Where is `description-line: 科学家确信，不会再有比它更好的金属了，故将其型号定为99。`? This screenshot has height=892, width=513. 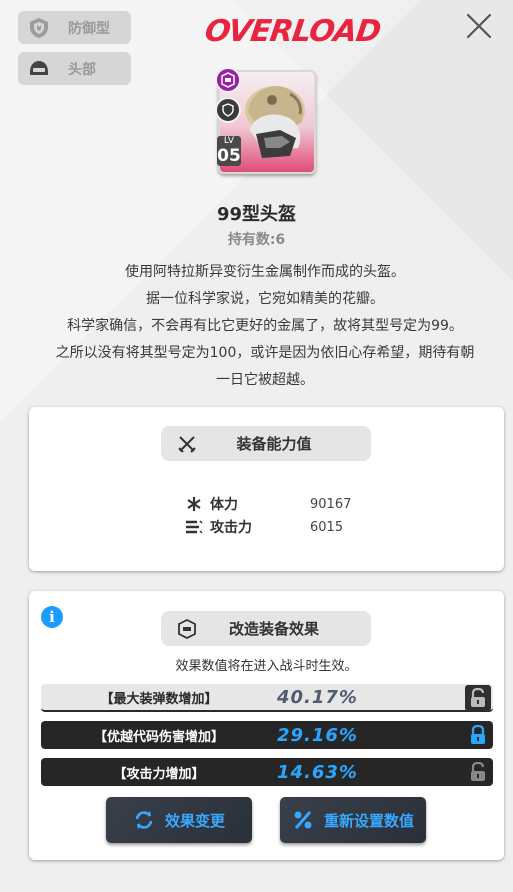
description-line: 科学家确信，不会再有比它更好的金属了，故将其型号定为99。 is located at coordinates (265, 326).